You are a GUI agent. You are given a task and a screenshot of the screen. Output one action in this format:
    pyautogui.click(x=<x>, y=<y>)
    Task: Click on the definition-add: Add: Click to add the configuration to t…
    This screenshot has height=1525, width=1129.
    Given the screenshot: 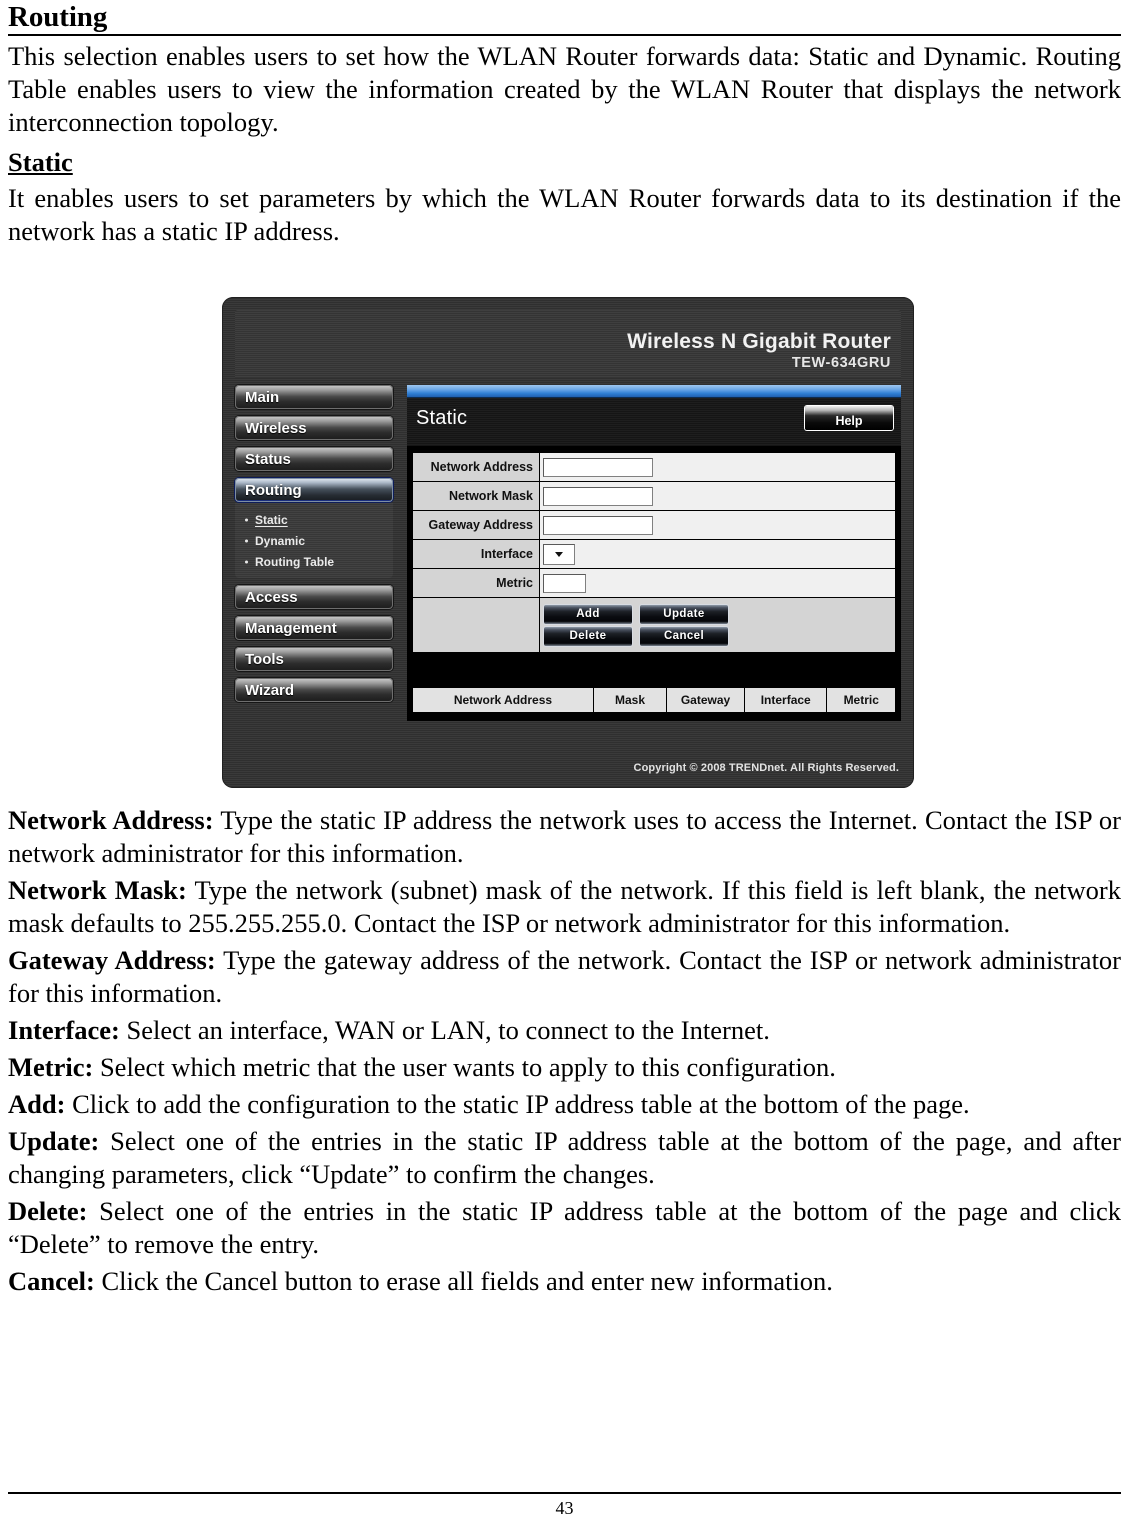 What is the action you would take?
    pyautogui.click(x=564, y=1104)
    